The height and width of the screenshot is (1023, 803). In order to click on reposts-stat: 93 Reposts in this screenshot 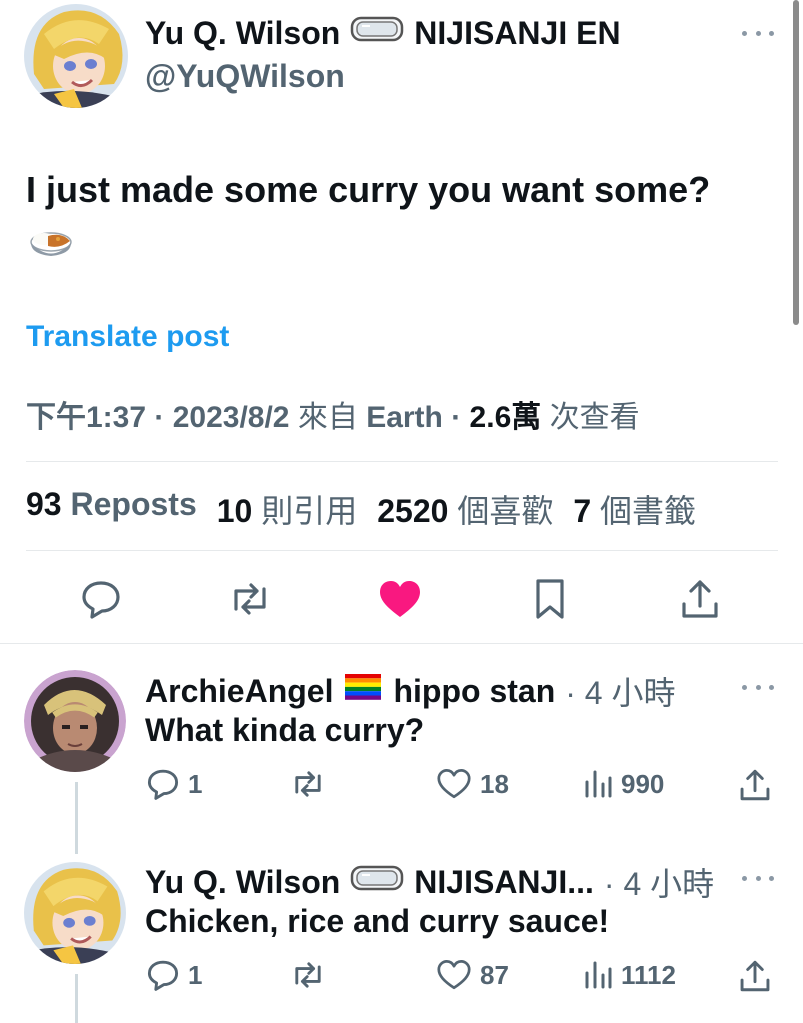, I will do `click(111, 509)`.